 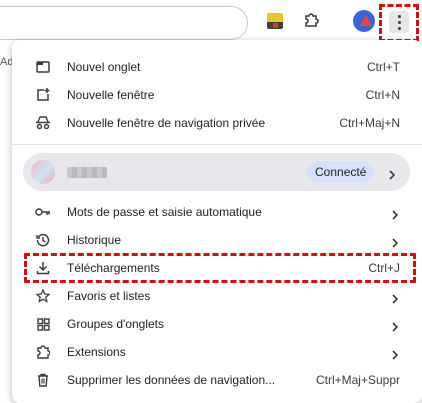 What do you see at coordinates (311, 21) in the screenshot?
I see `puzzle-icon` at bounding box center [311, 21].